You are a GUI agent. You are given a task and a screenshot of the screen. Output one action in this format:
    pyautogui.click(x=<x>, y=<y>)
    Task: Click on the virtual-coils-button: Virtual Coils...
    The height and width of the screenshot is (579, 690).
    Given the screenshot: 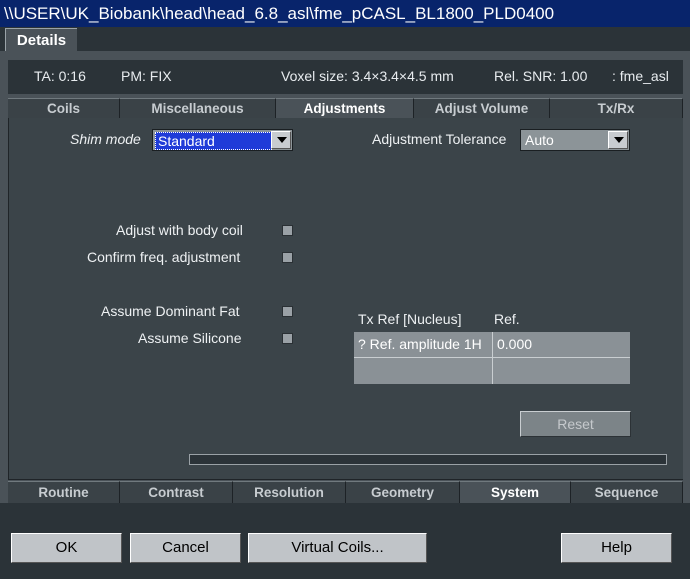 What is the action you would take?
    pyautogui.click(x=337, y=548)
    